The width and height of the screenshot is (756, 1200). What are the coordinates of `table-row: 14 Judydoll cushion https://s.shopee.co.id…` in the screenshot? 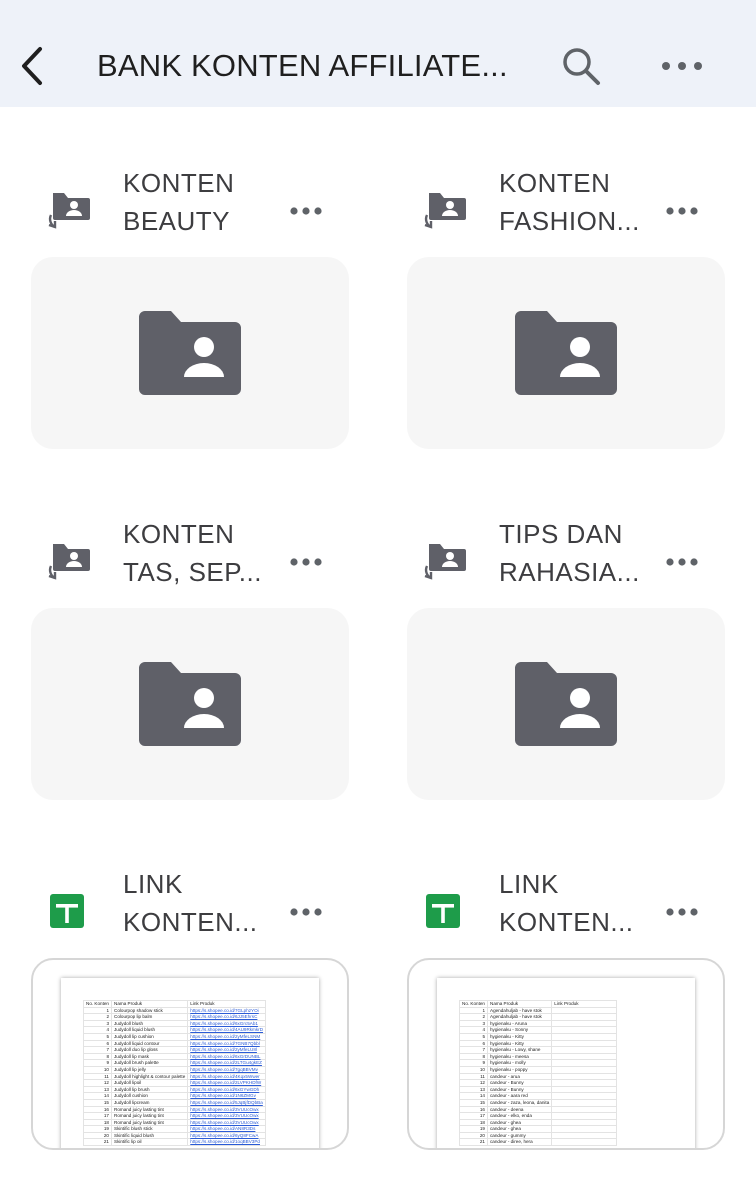 It's located at (175, 1096).